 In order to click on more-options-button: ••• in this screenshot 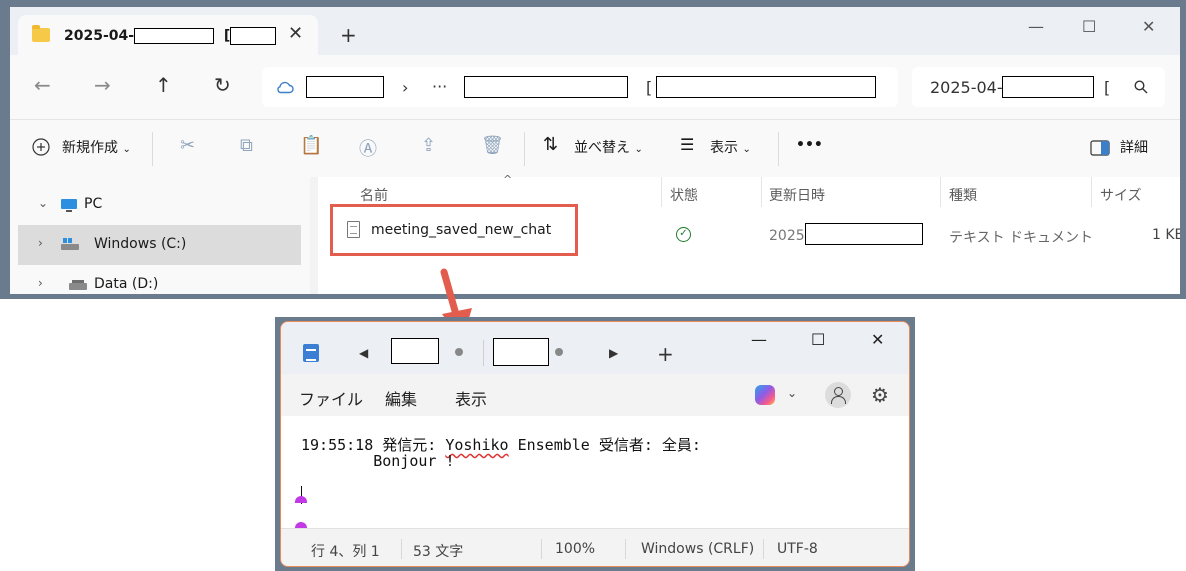, I will do `click(809, 145)`.